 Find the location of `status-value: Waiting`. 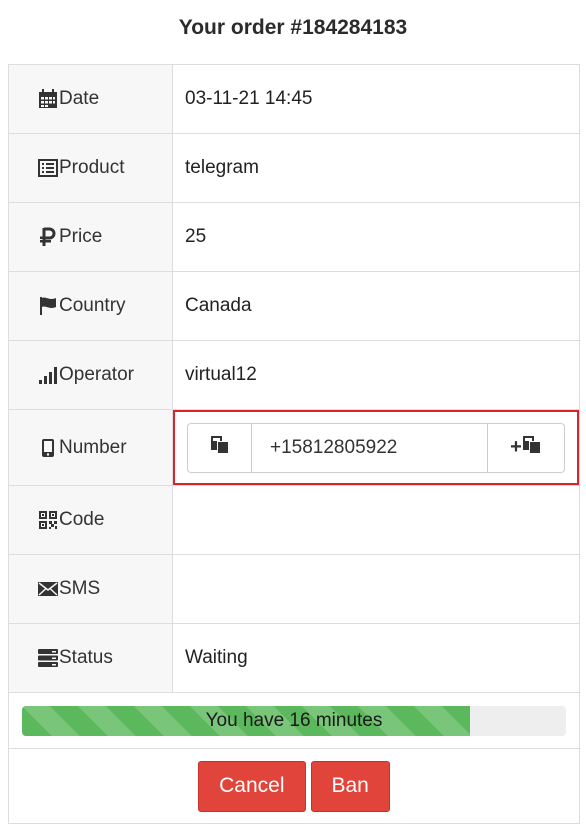

status-value: Waiting is located at coordinates (376, 658).